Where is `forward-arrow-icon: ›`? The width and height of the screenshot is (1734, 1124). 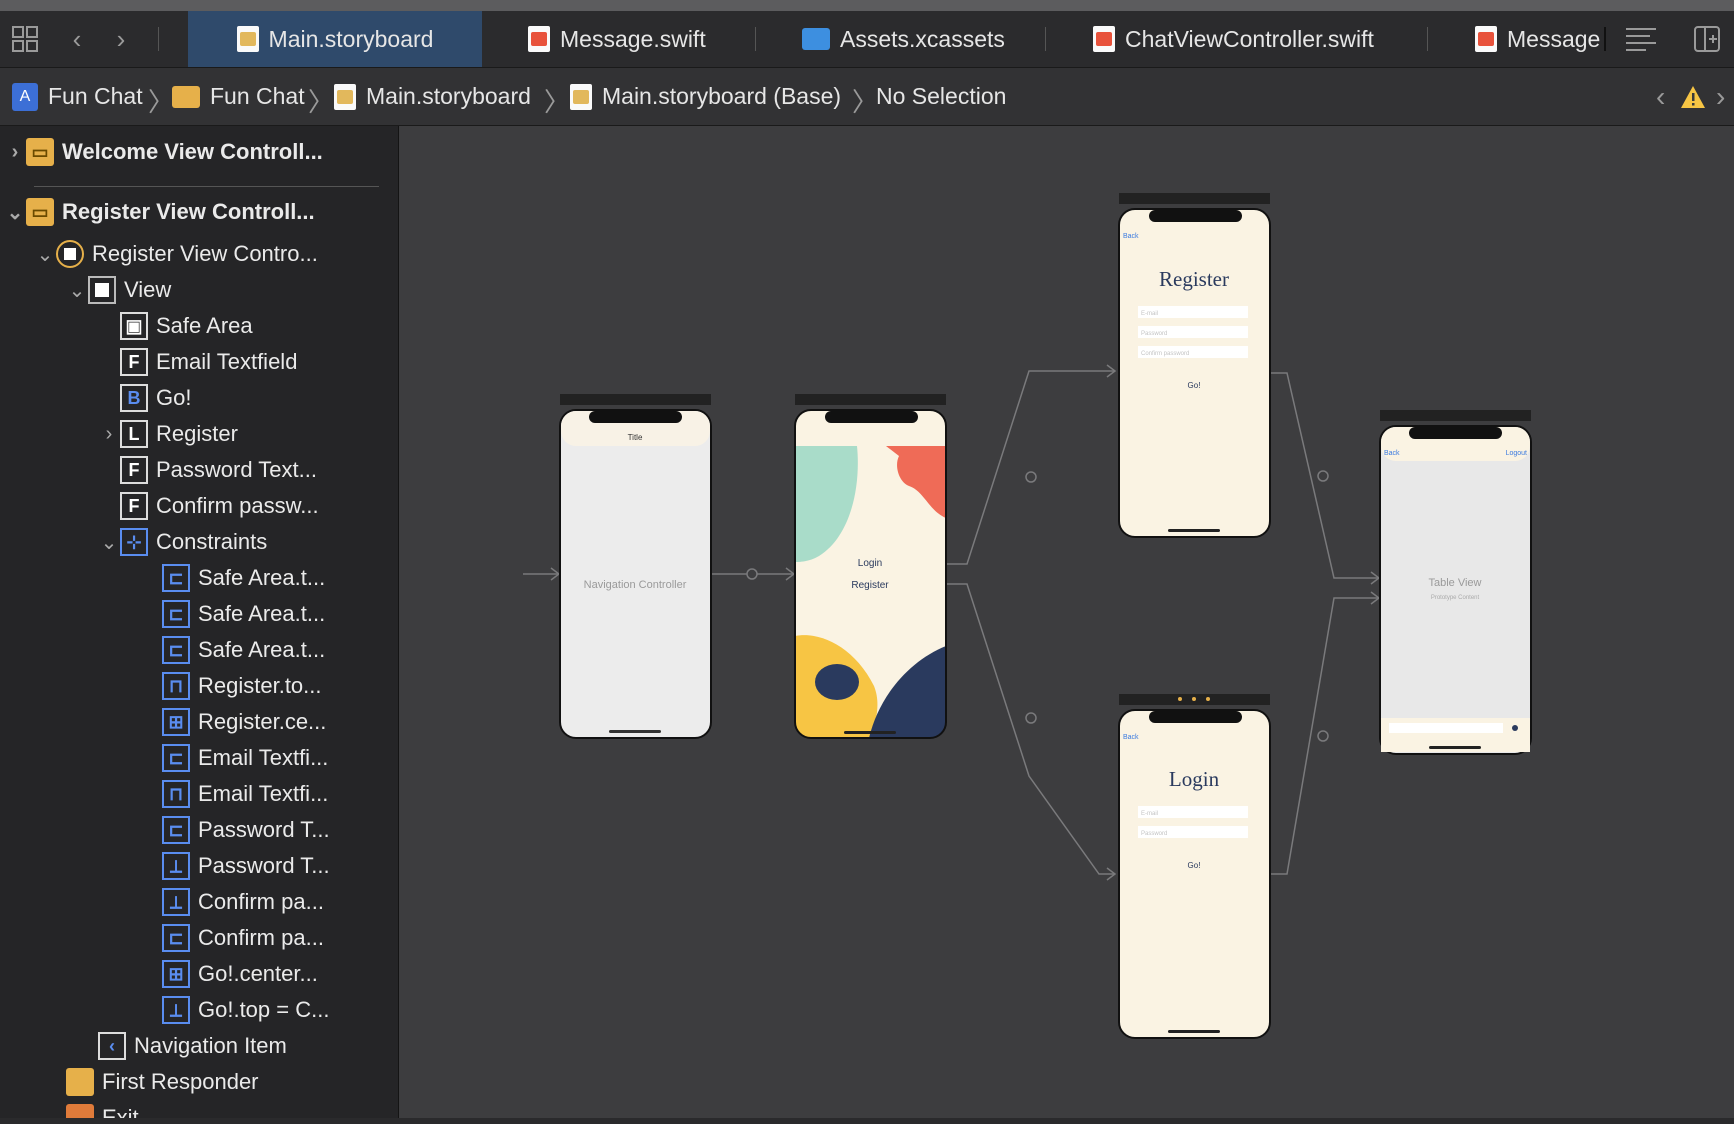
forward-arrow-icon: › is located at coordinates (121, 39).